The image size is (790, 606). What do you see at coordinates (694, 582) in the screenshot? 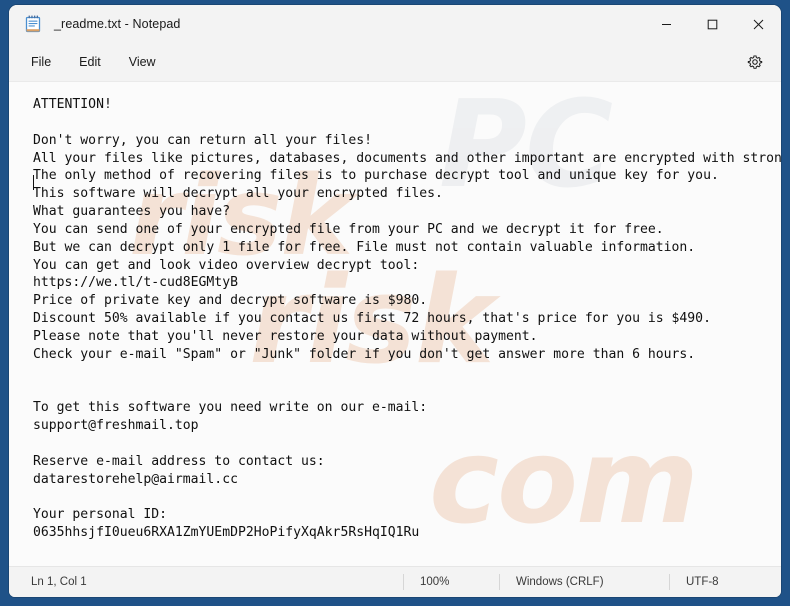
I see `status-encoding: UTF-8` at bounding box center [694, 582].